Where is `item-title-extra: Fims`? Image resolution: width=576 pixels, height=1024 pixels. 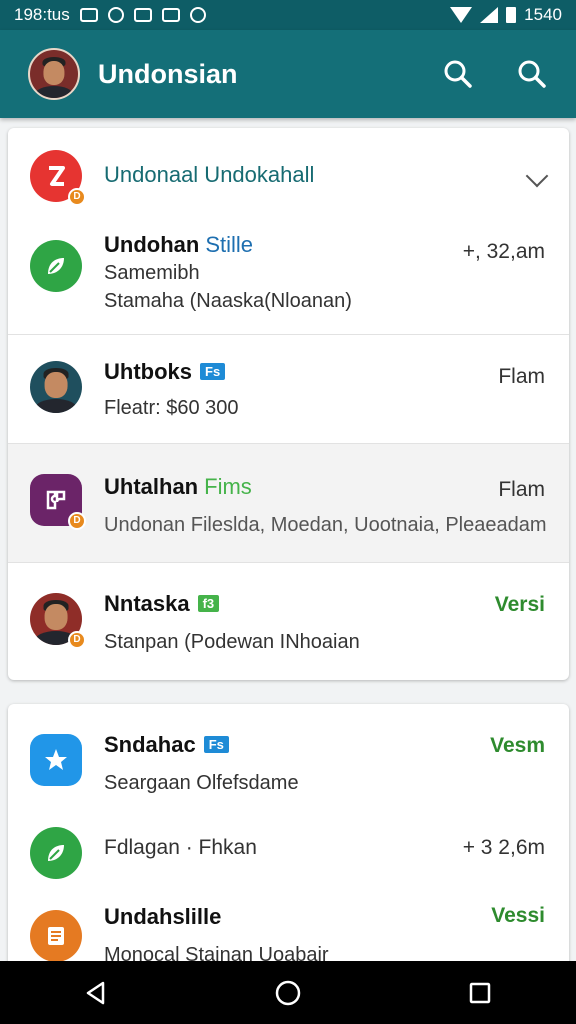 item-title-extra: Fims is located at coordinates (228, 486).